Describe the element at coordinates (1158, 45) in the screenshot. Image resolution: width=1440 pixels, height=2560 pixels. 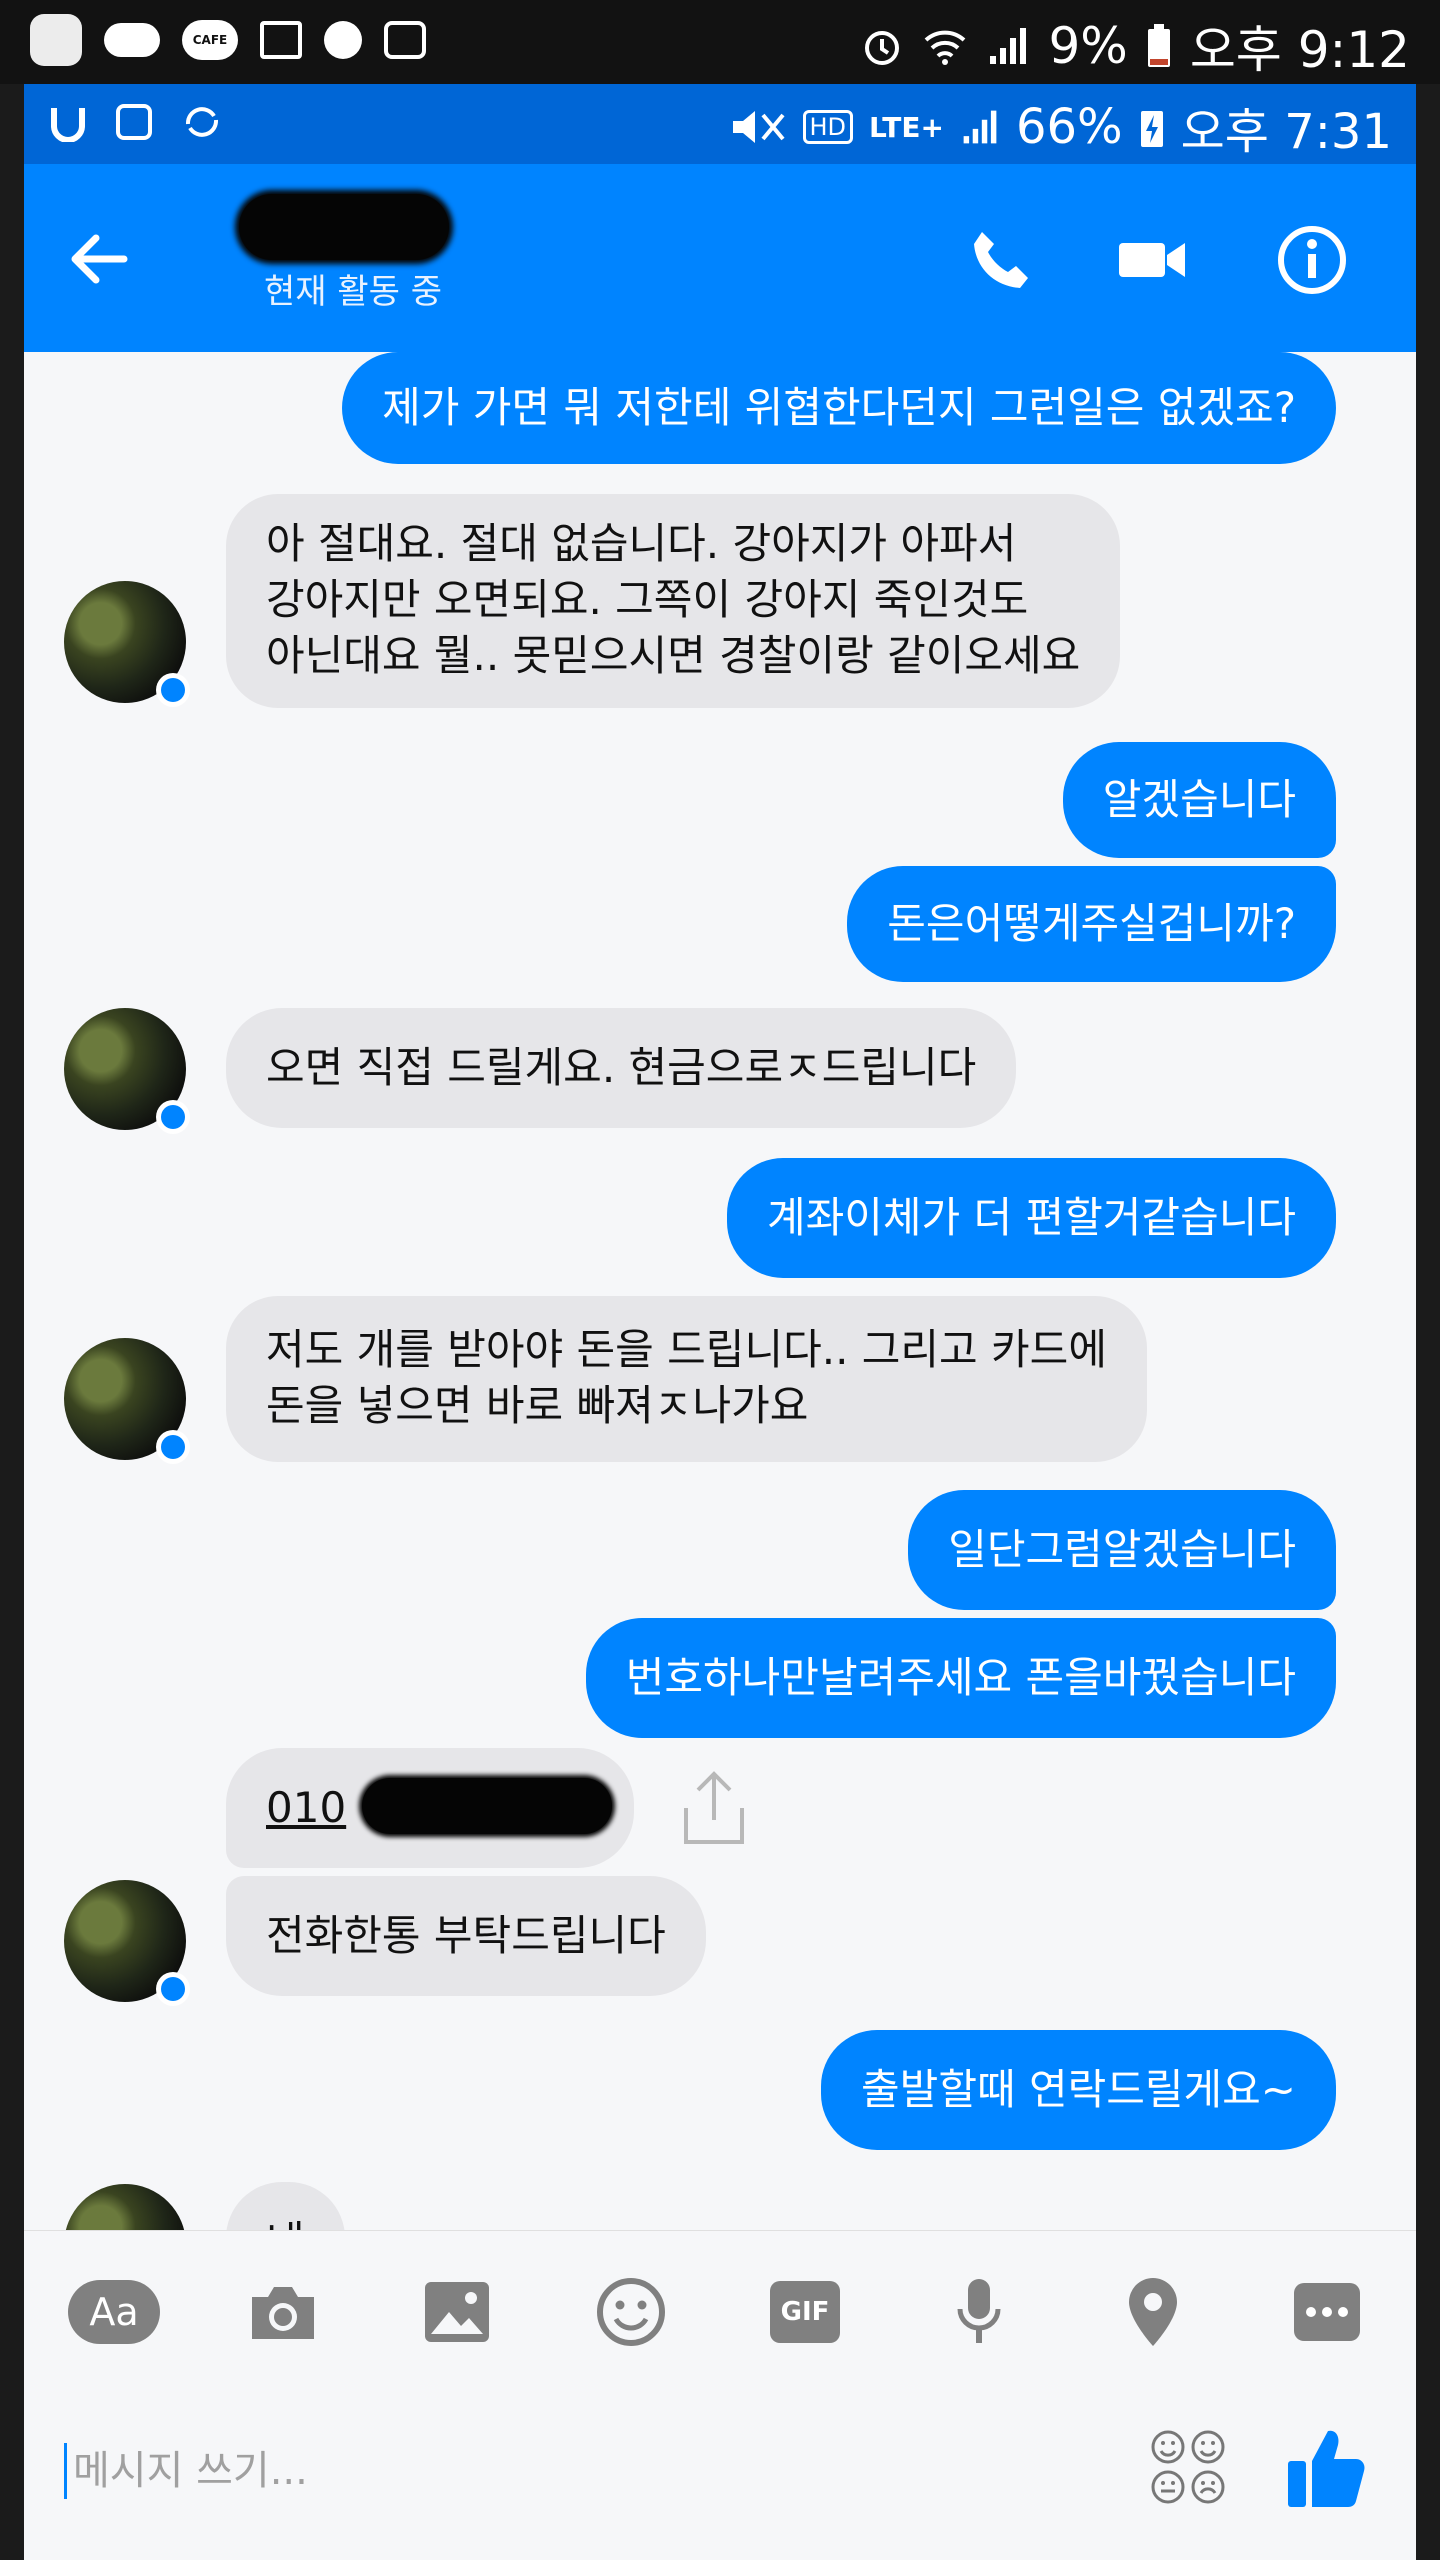
I see `battery-icon` at that location.